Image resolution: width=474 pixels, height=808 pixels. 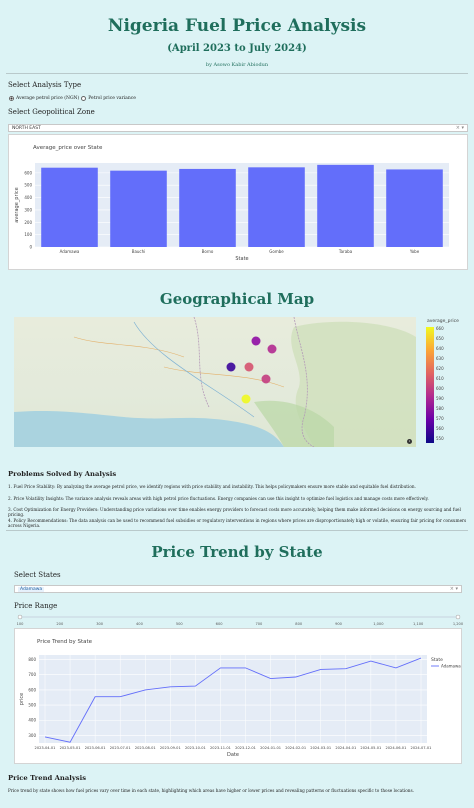 I want to click on radio-average-price, so click(x=11, y=98).